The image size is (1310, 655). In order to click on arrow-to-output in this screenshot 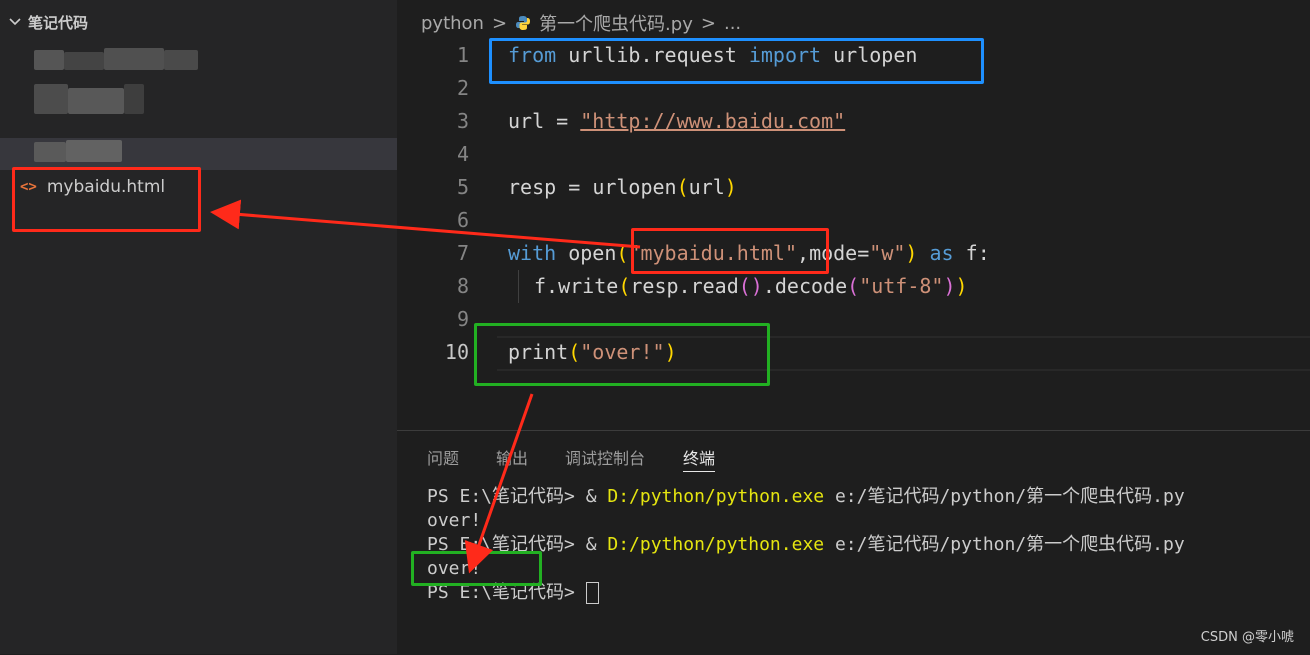, I will do `click(499, 483)`.